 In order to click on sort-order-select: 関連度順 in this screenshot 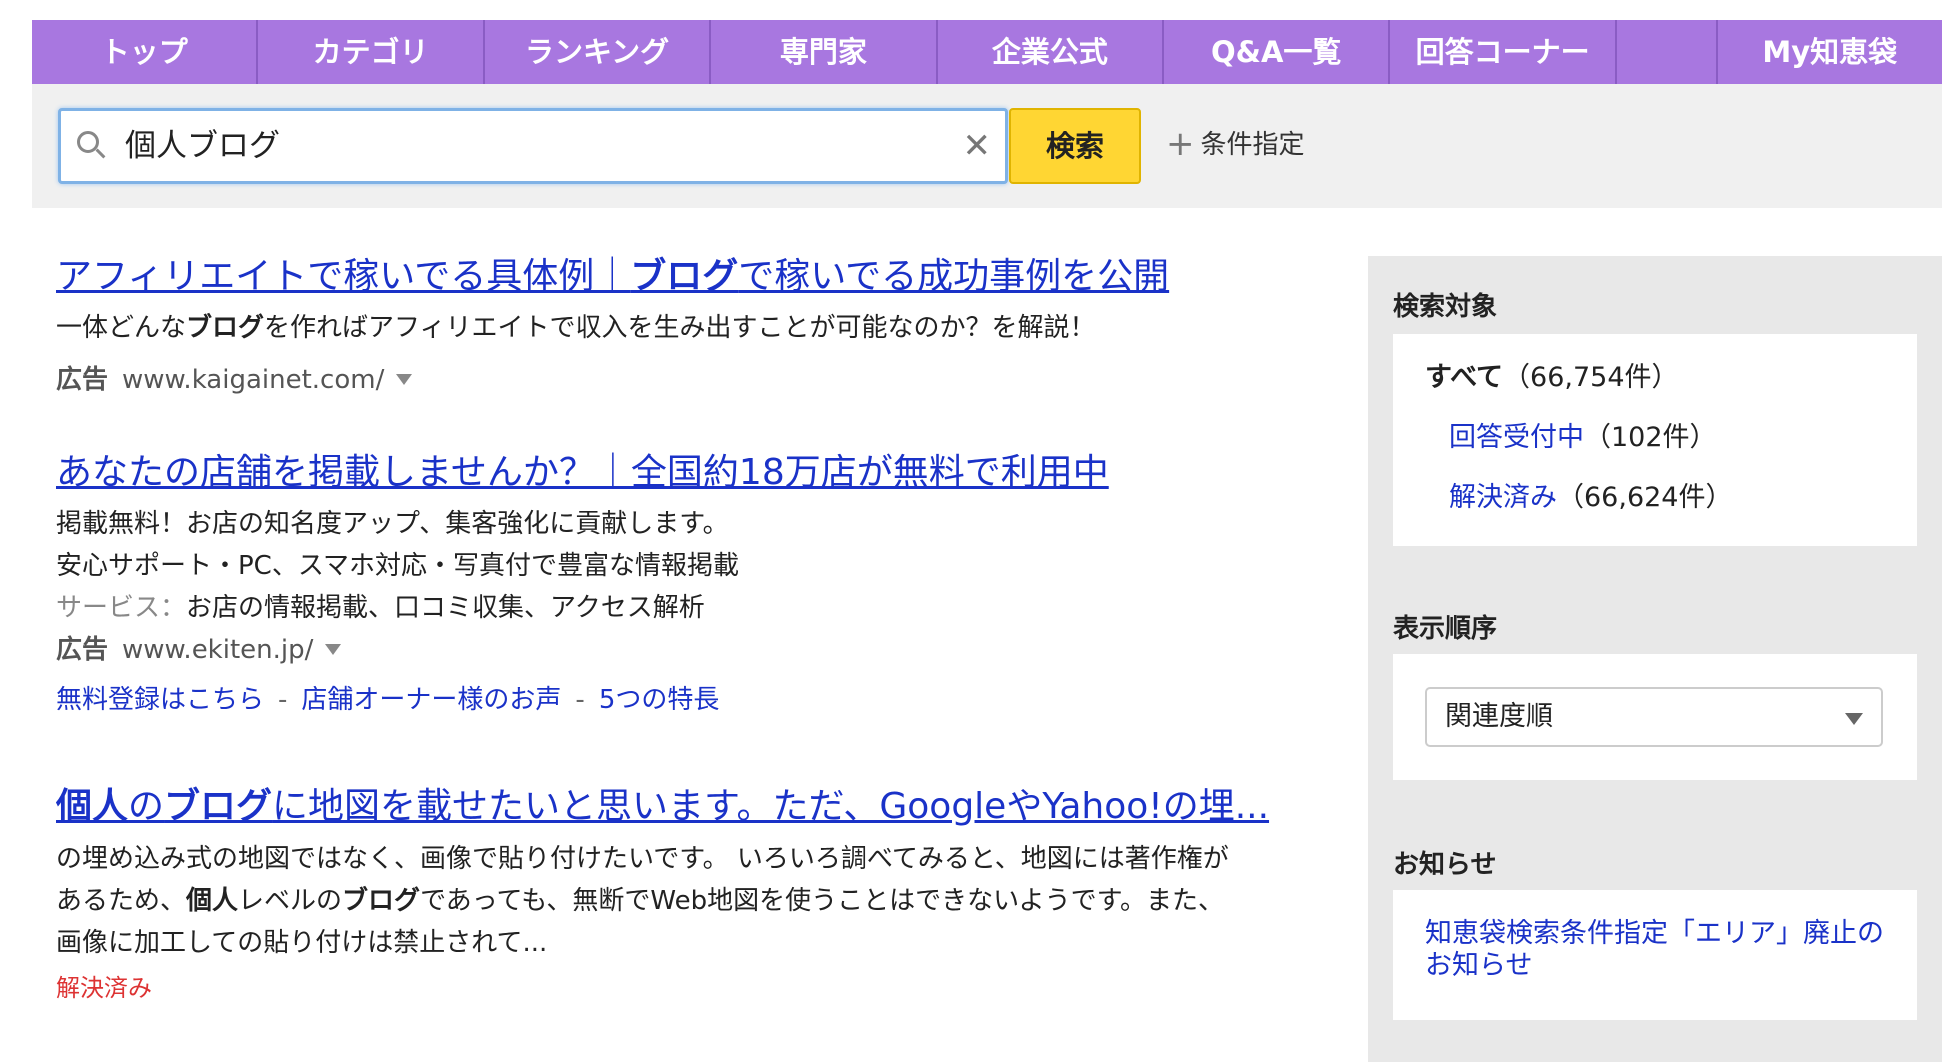, I will do `click(1654, 717)`.